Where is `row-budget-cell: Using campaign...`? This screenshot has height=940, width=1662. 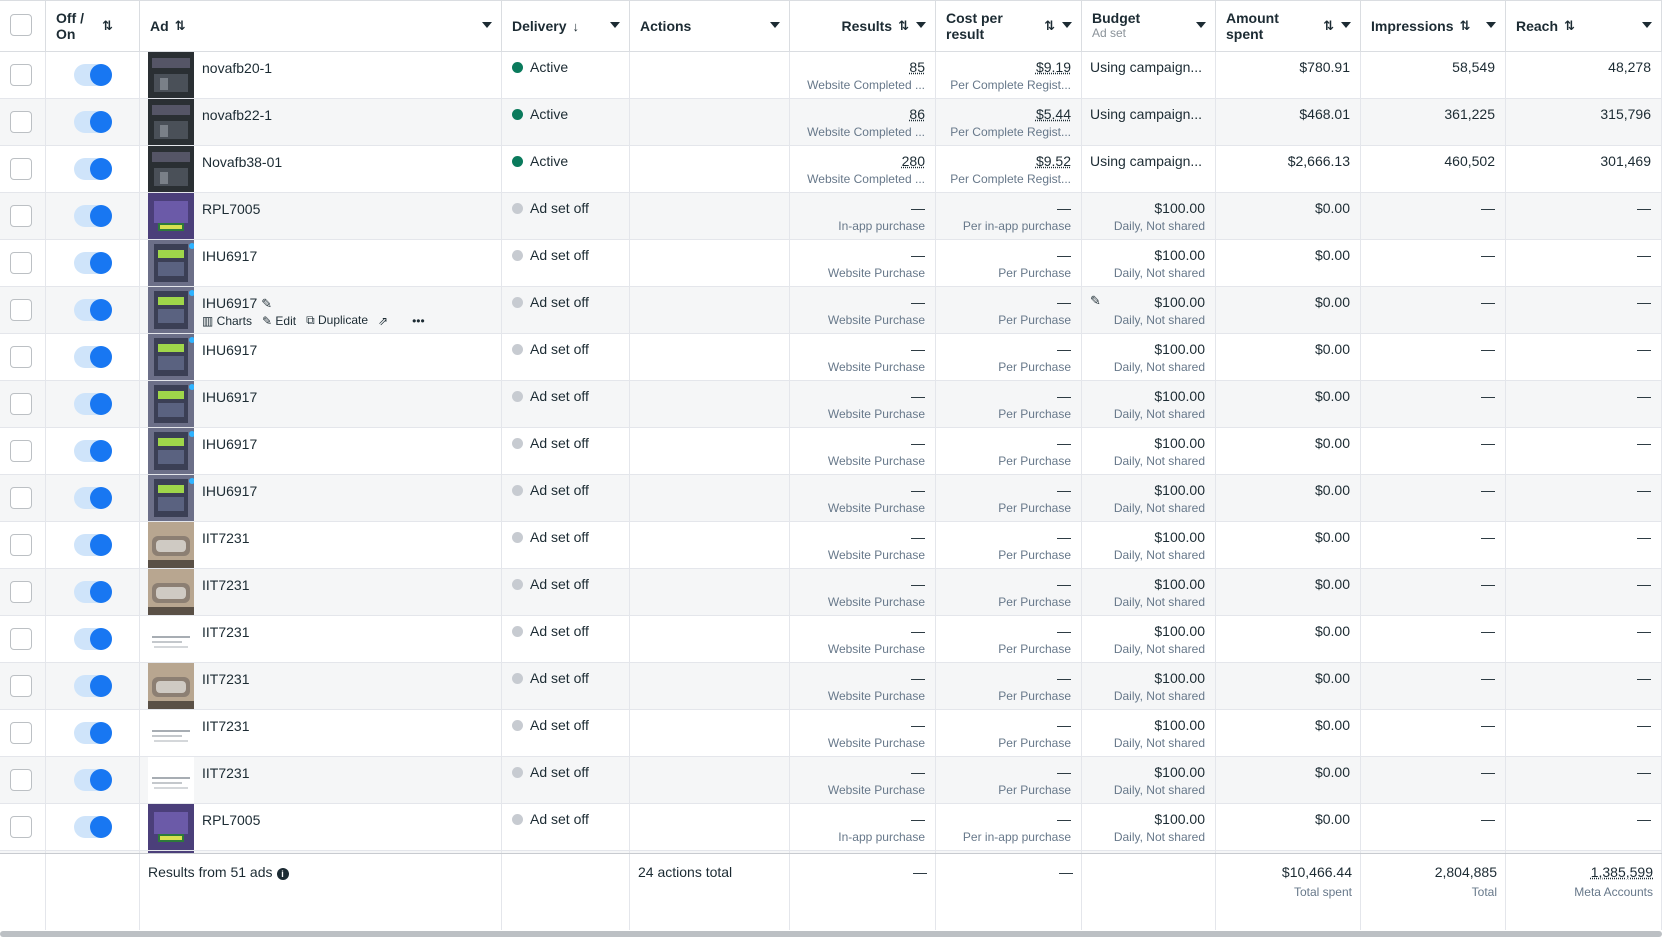 row-budget-cell: Using campaign... is located at coordinates (1149, 122).